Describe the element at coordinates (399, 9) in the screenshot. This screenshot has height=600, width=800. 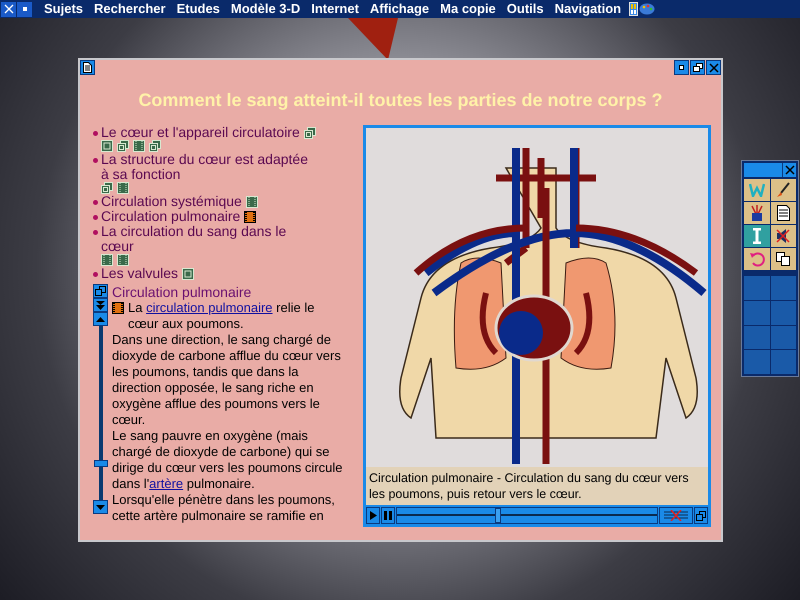
I see `menu-item: Affichage` at that location.